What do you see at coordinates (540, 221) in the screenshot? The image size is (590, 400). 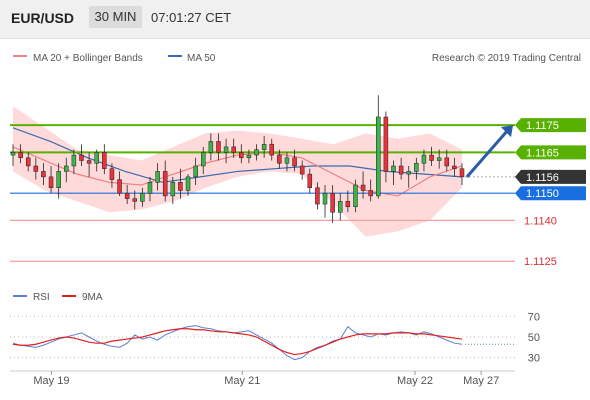 I see `level-label-1.1140: 1.1140` at bounding box center [540, 221].